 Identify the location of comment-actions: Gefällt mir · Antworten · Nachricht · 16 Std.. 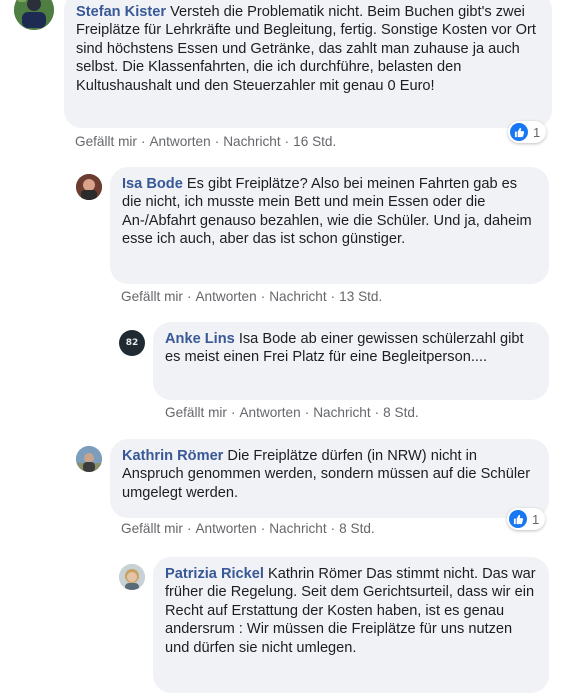
(206, 141).